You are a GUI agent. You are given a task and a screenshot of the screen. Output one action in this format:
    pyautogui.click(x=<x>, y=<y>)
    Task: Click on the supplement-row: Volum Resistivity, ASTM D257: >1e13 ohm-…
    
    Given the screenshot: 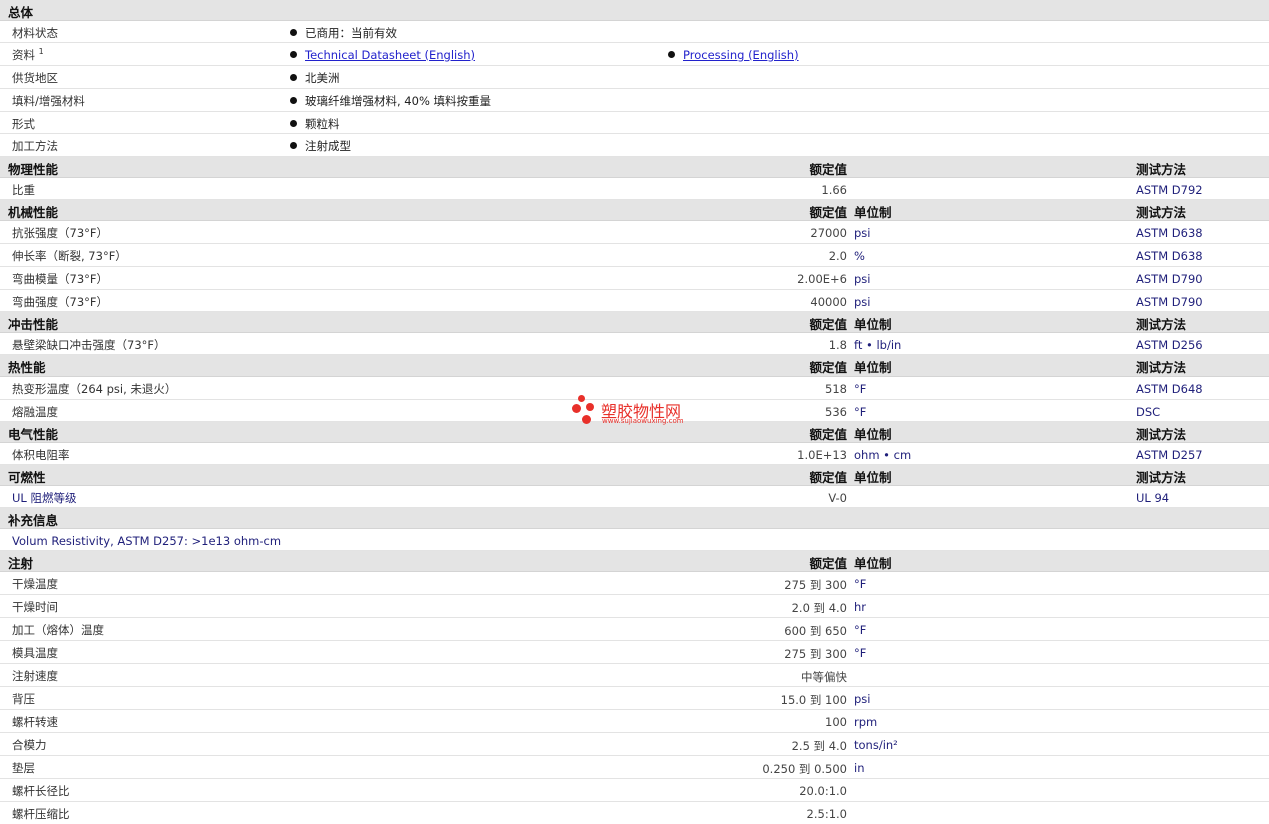 What is the action you would take?
    pyautogui.click(x=634, y=540)
    